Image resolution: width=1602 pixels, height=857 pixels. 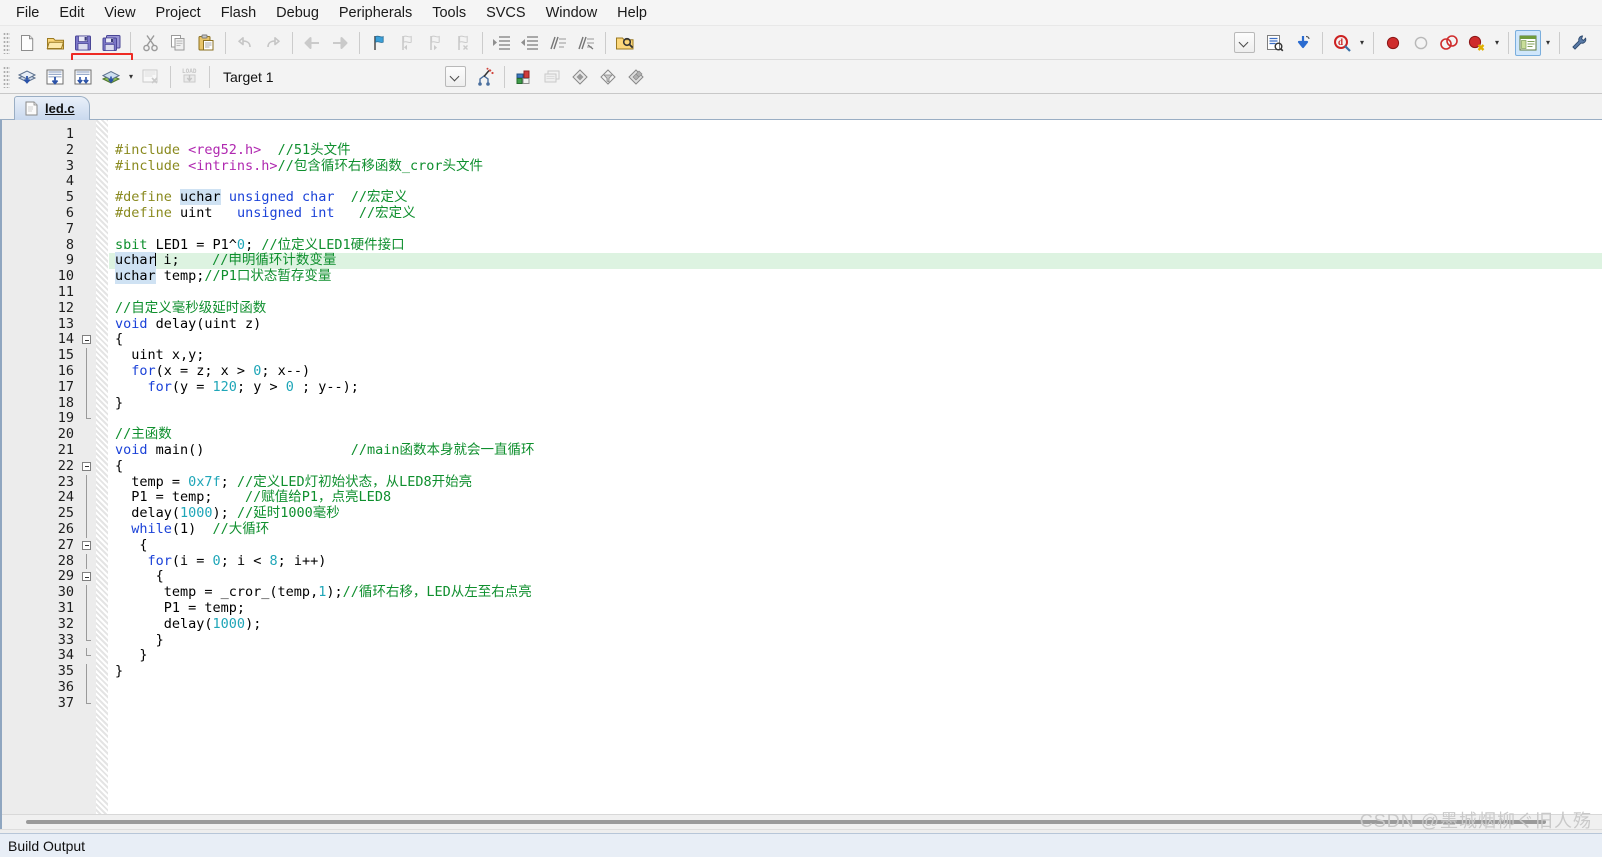 What do you see at coordinates (297, 13) in the screenshot?
I see `menu-item-debug: Debug` at bounding box center [297, 13].